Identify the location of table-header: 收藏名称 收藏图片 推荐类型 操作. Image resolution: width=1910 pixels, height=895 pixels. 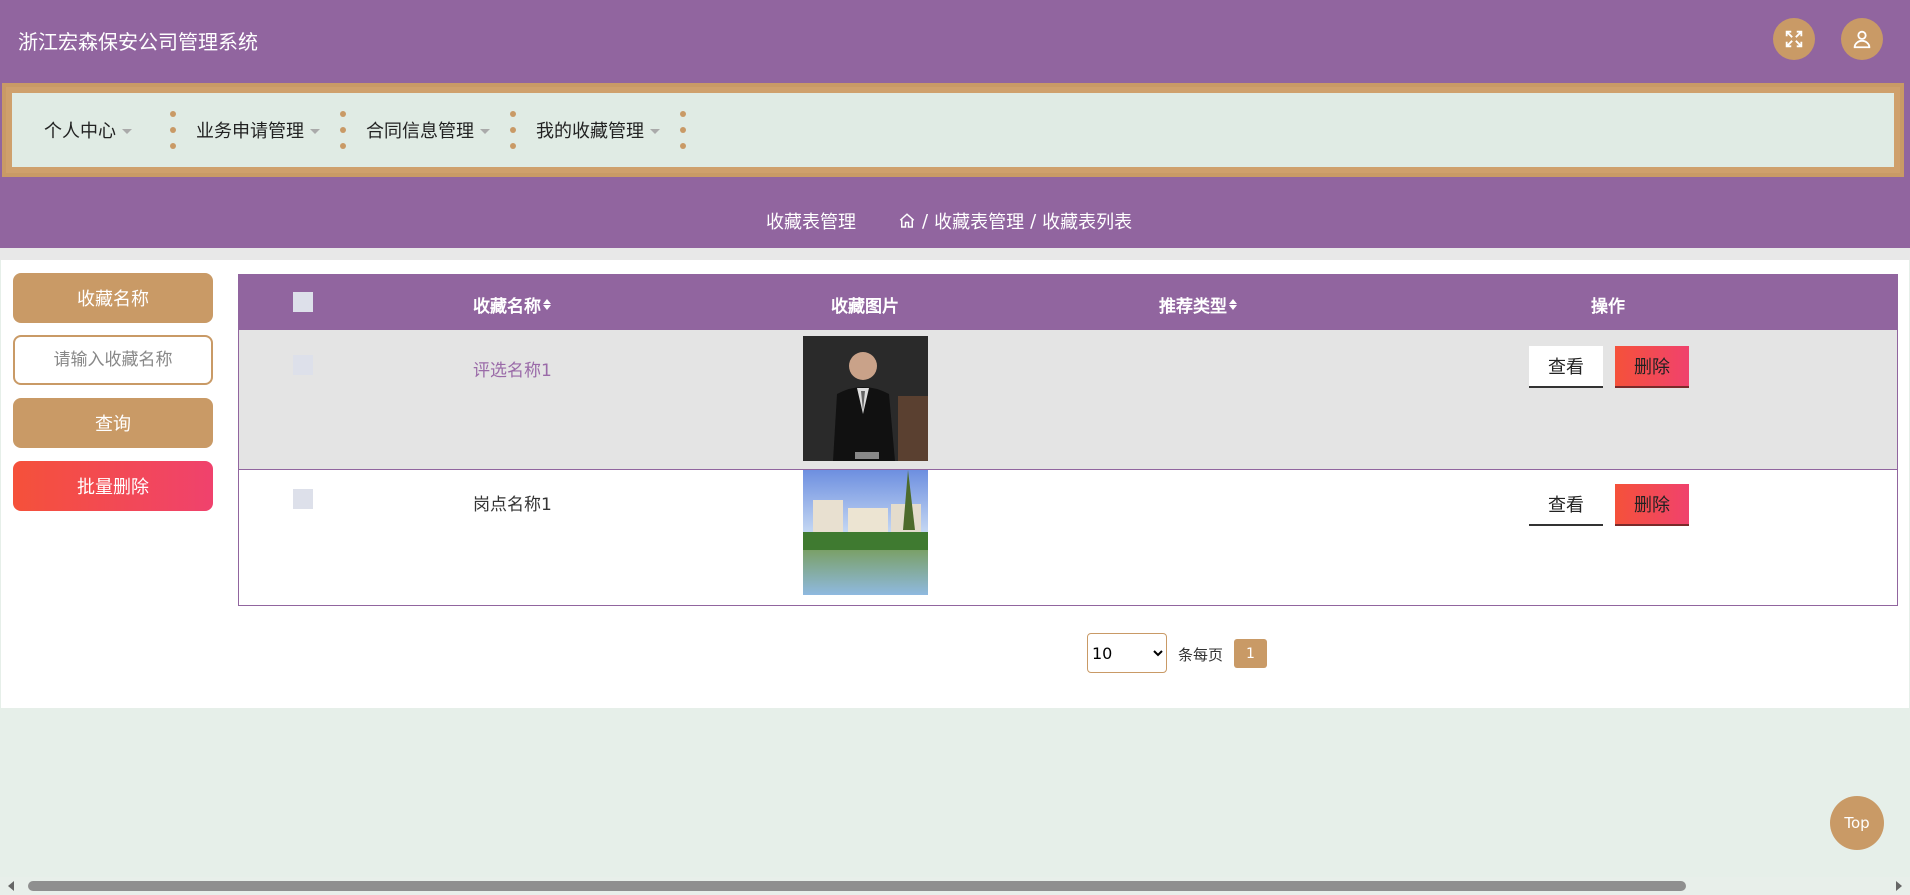
(1068, 302).